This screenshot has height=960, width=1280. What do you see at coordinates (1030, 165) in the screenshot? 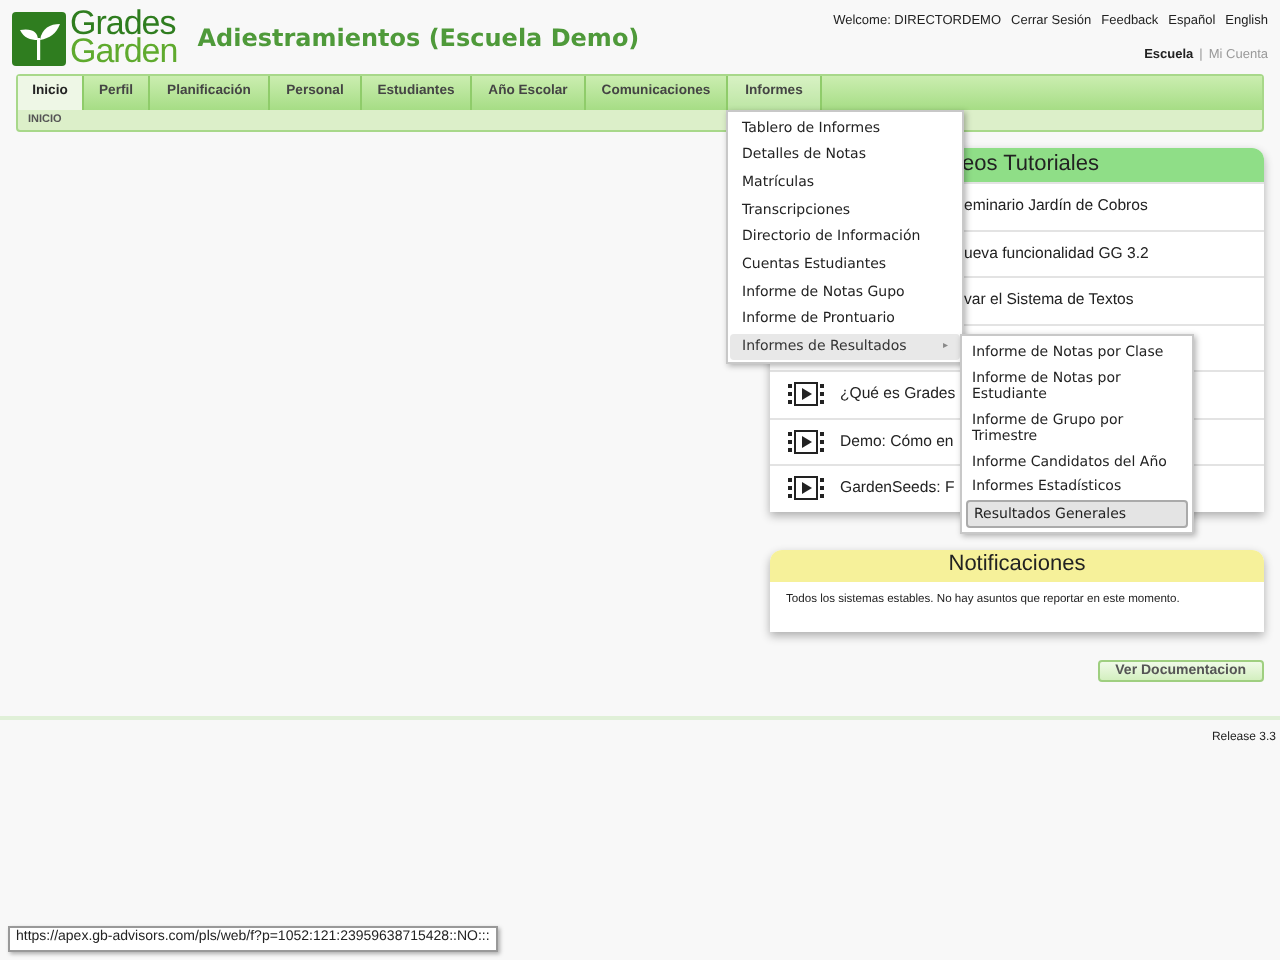
I see `panel-title: eos Tutoriales` at bounding box center [1030, 165].